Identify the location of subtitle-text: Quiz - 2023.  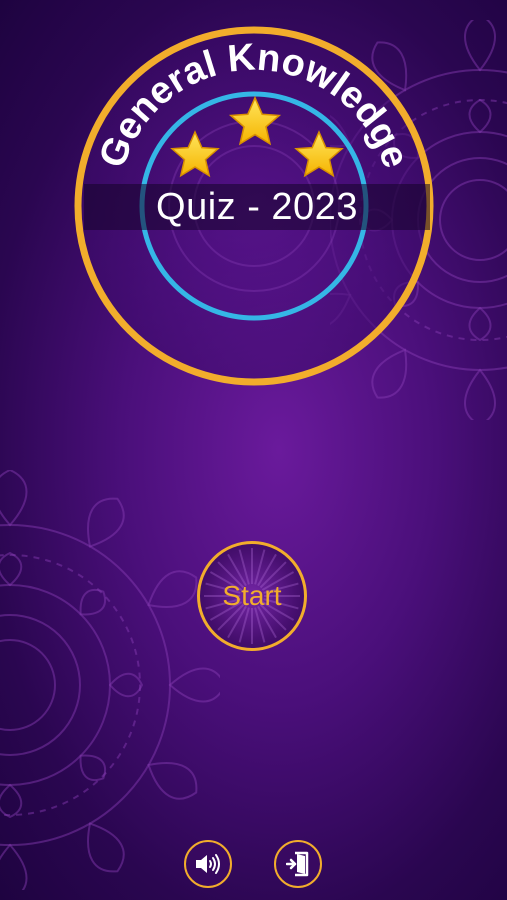
(257, 206).